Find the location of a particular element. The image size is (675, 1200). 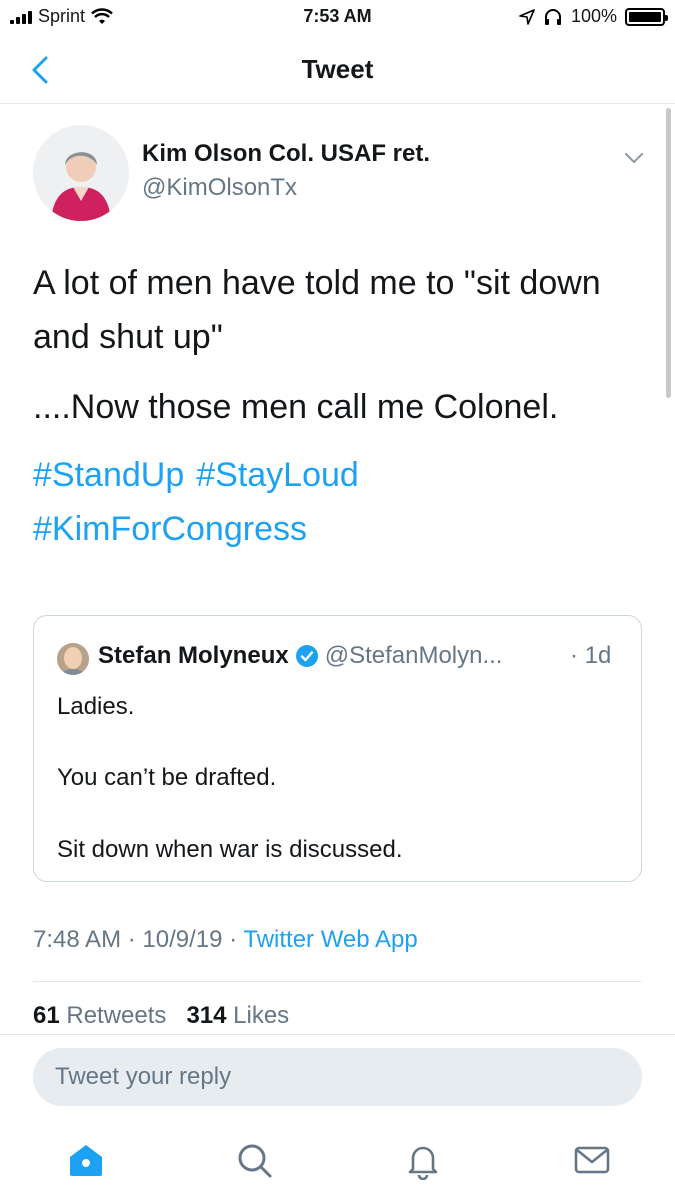

tab-bar is located at coordinates (337, 1160).